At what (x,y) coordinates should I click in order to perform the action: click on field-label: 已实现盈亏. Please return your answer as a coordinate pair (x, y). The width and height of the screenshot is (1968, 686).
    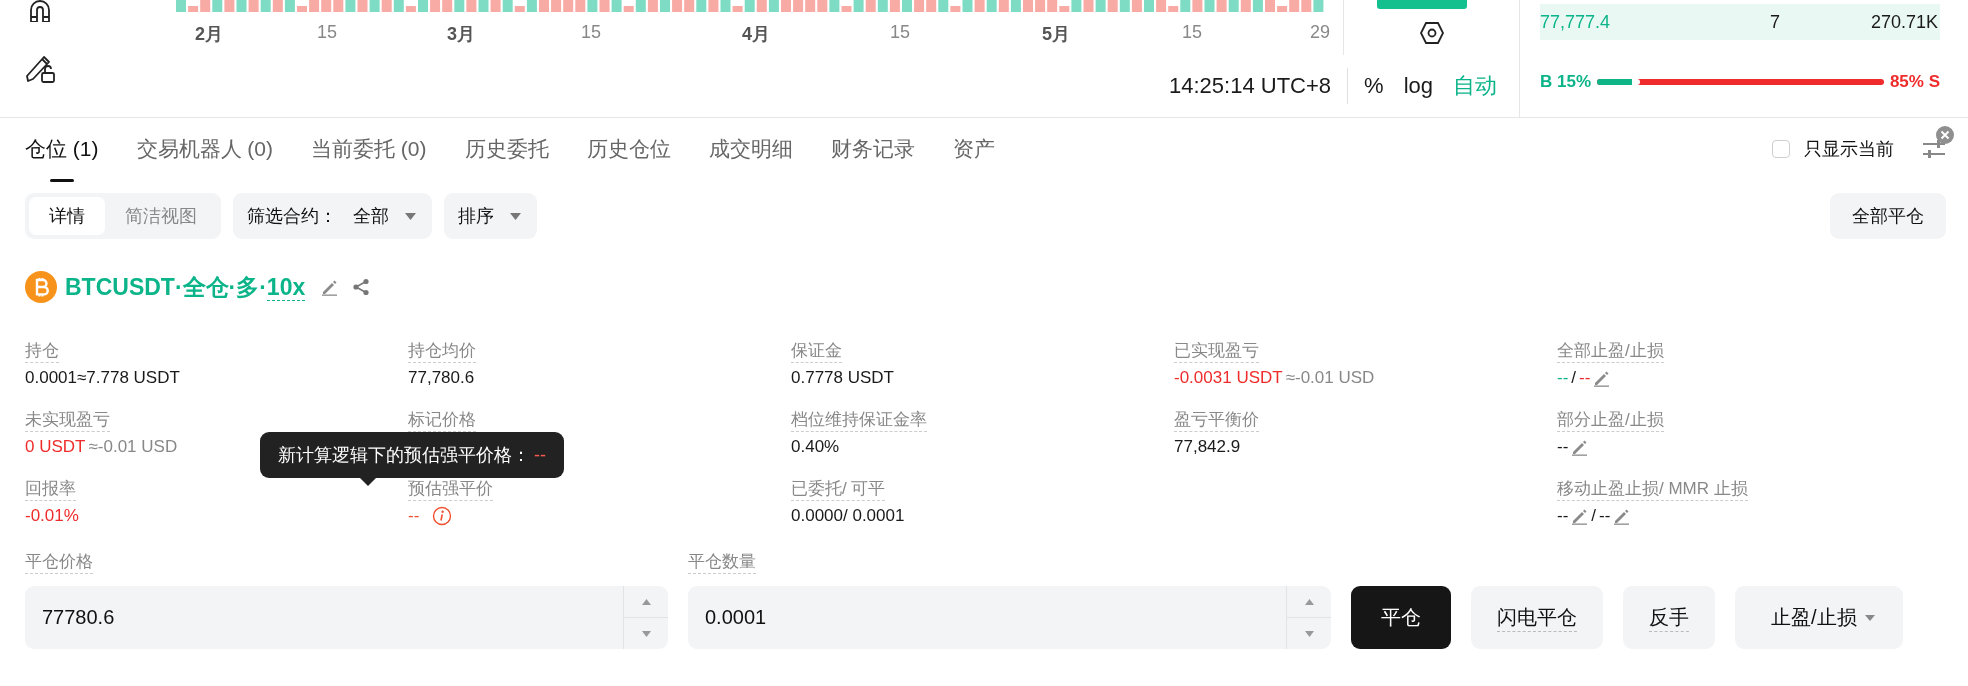
    Looking at the image, I should click on (1216, 351).